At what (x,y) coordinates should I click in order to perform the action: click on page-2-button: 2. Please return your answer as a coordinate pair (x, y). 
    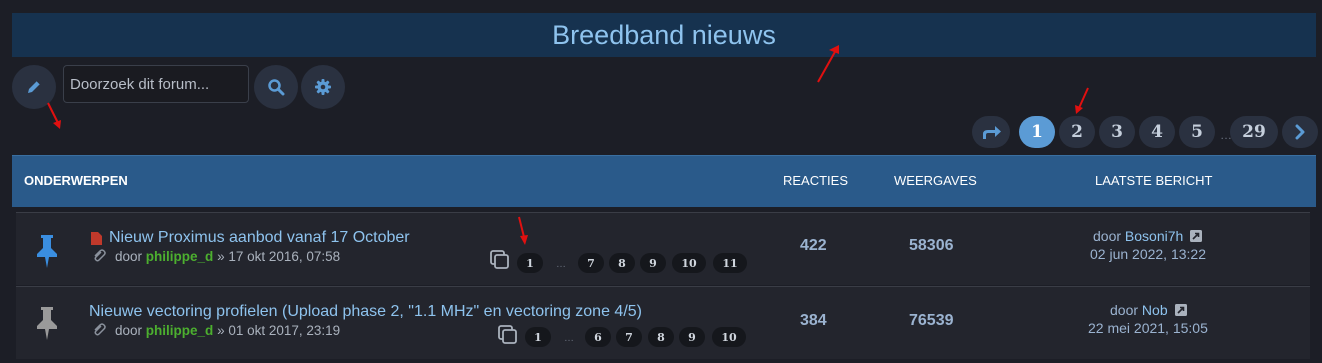
    Looking at the image, I should click on (1077, 132).